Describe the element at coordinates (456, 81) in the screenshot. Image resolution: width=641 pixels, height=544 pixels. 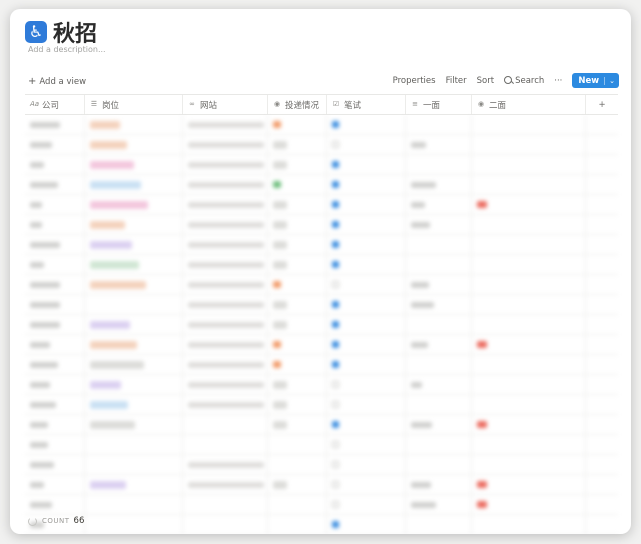
I see `filter-button: Filter` at that location.